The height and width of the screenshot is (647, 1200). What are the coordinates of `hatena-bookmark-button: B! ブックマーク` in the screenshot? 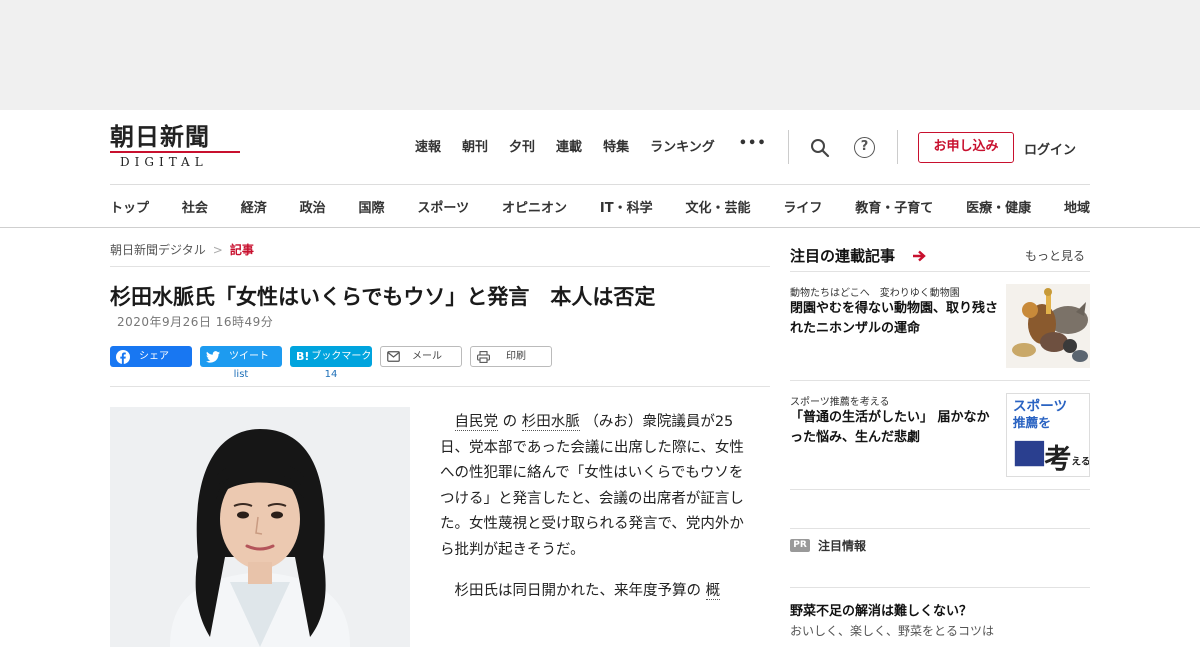 It's located at (331, 356).